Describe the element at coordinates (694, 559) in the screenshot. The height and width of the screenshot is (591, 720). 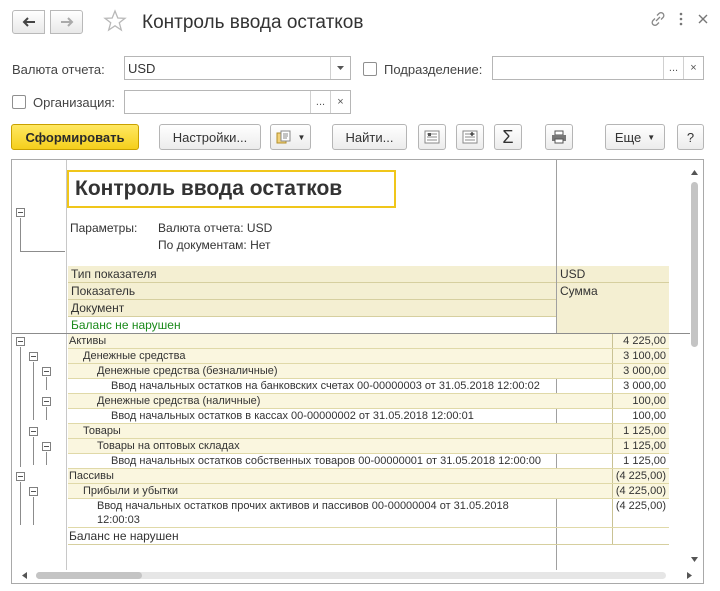
I see `scroll-down-icon` at that location.